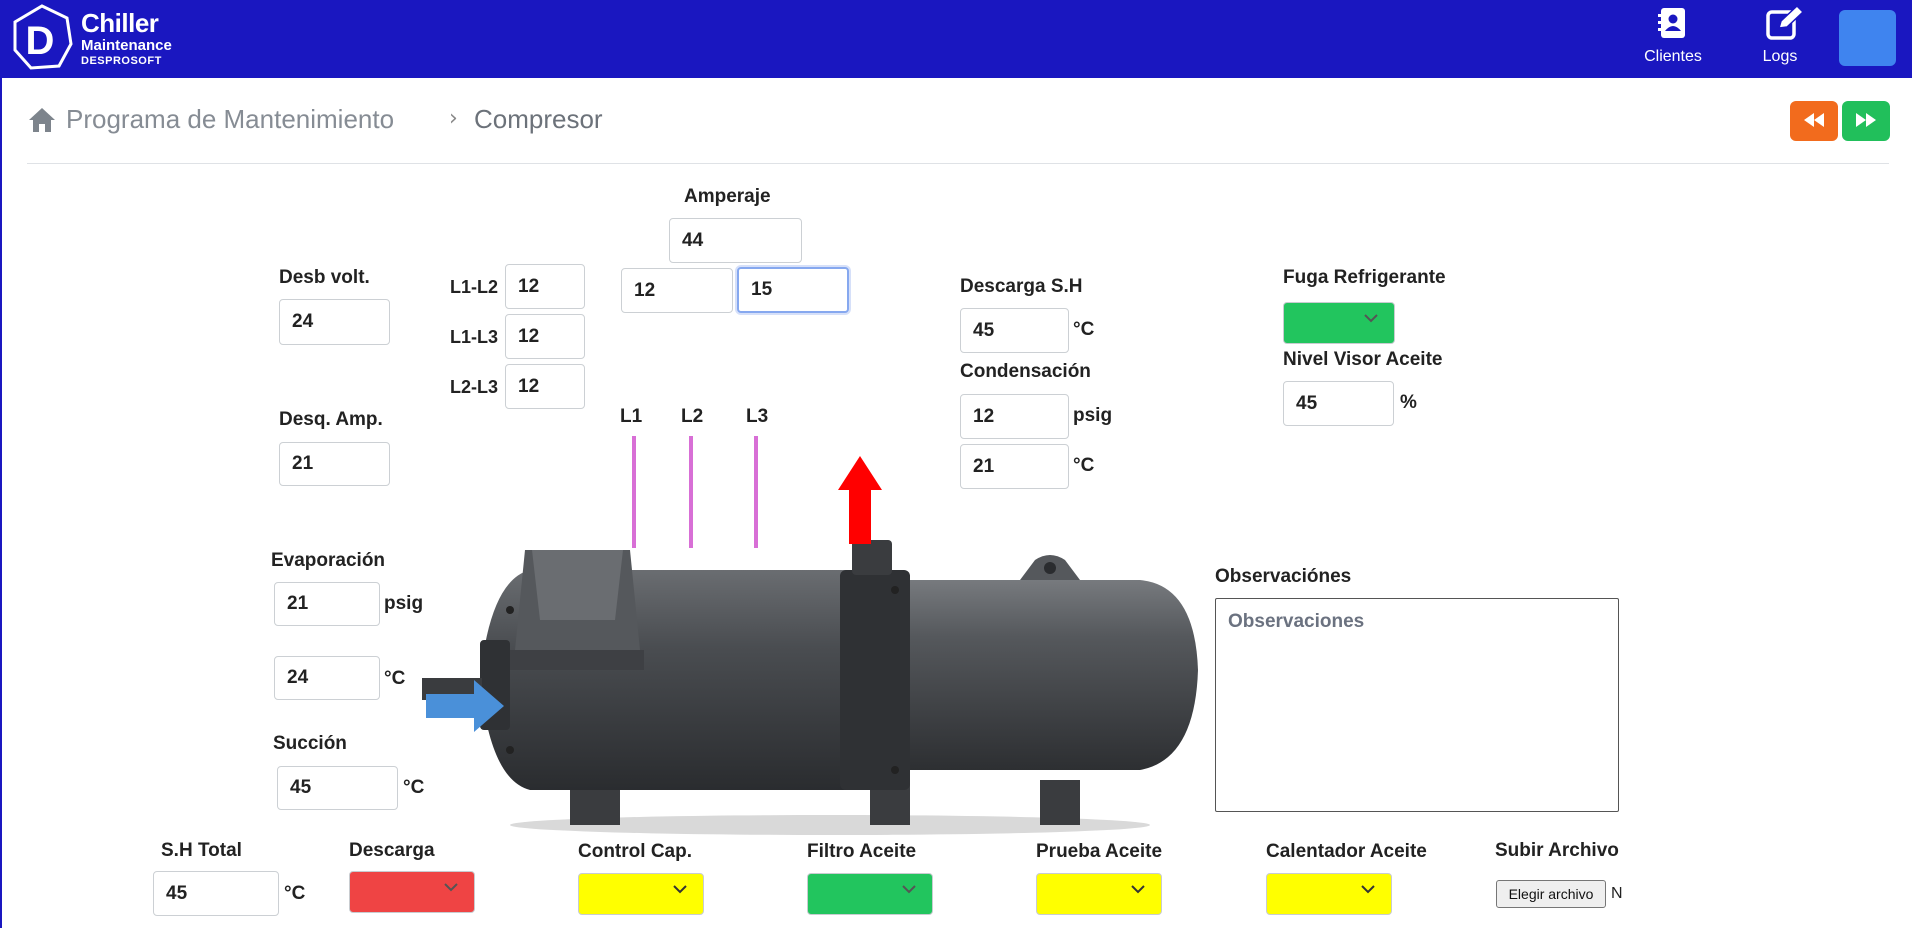  What do you see at coordinates (42, 120) in the screenshot?
I see `home-icon` at bounding box center [42, 120].